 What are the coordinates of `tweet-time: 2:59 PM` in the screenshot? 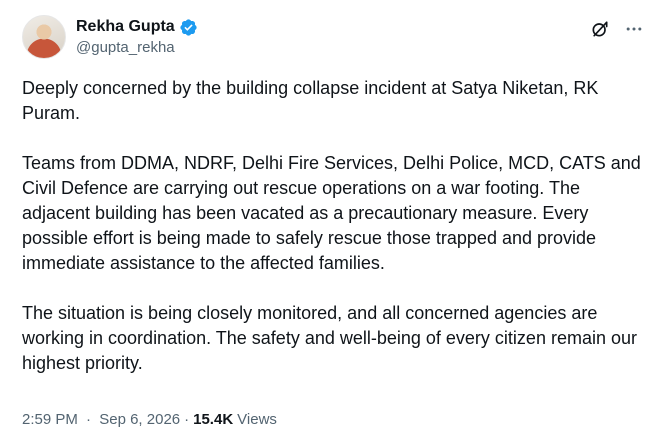 It's located at (50, 419).